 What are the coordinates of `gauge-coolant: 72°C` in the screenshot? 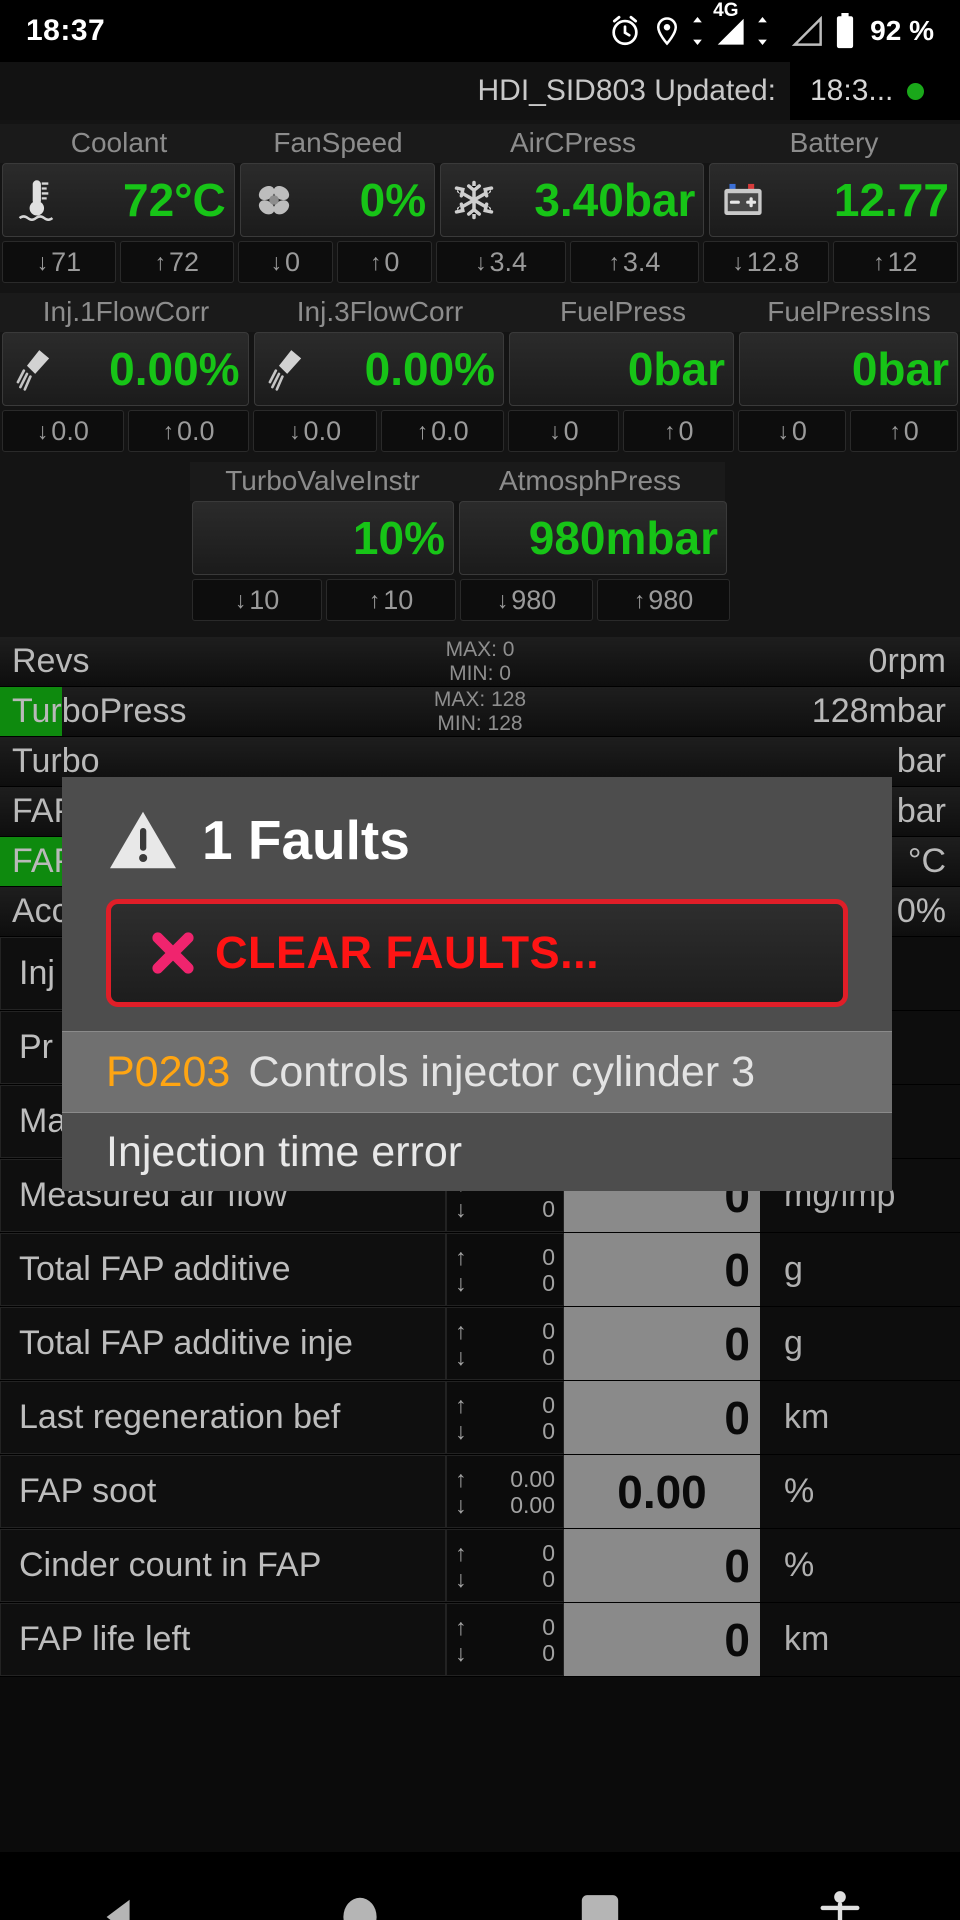 It's located at (118, 200).